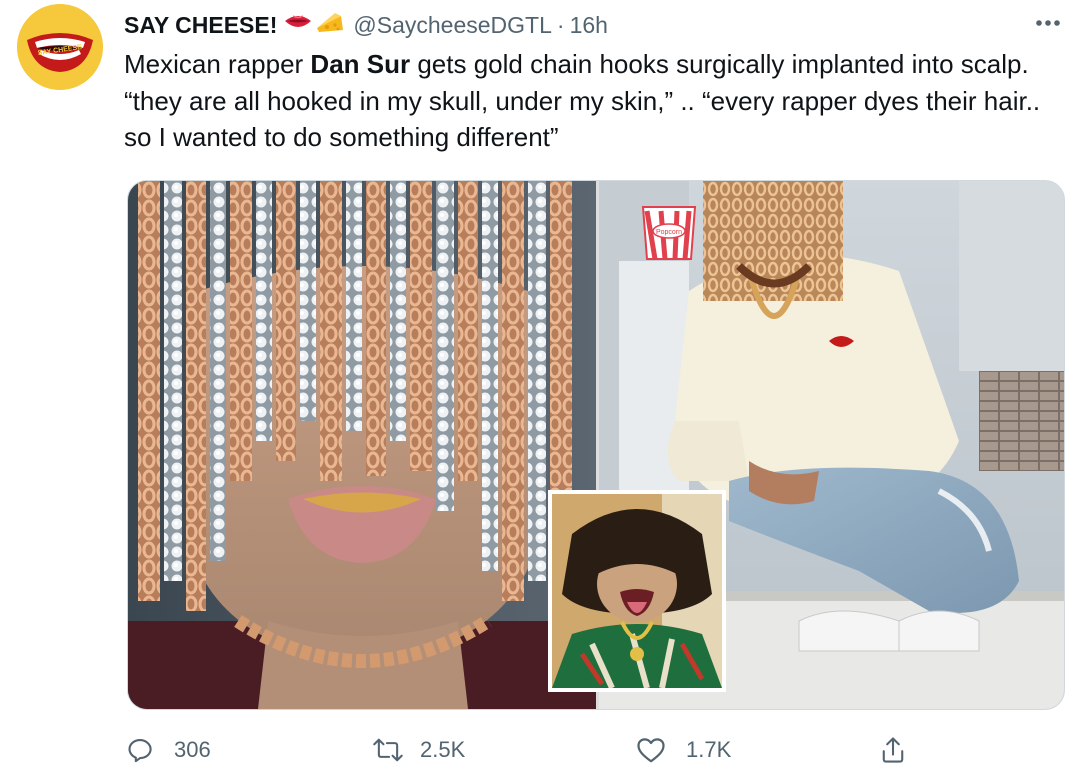 This screenshot has width=1080, height=781. What do you see at coordinates (709, 749) in the screenshot?
I see `like-count: 1.7K` at bounding box center [709, 749].